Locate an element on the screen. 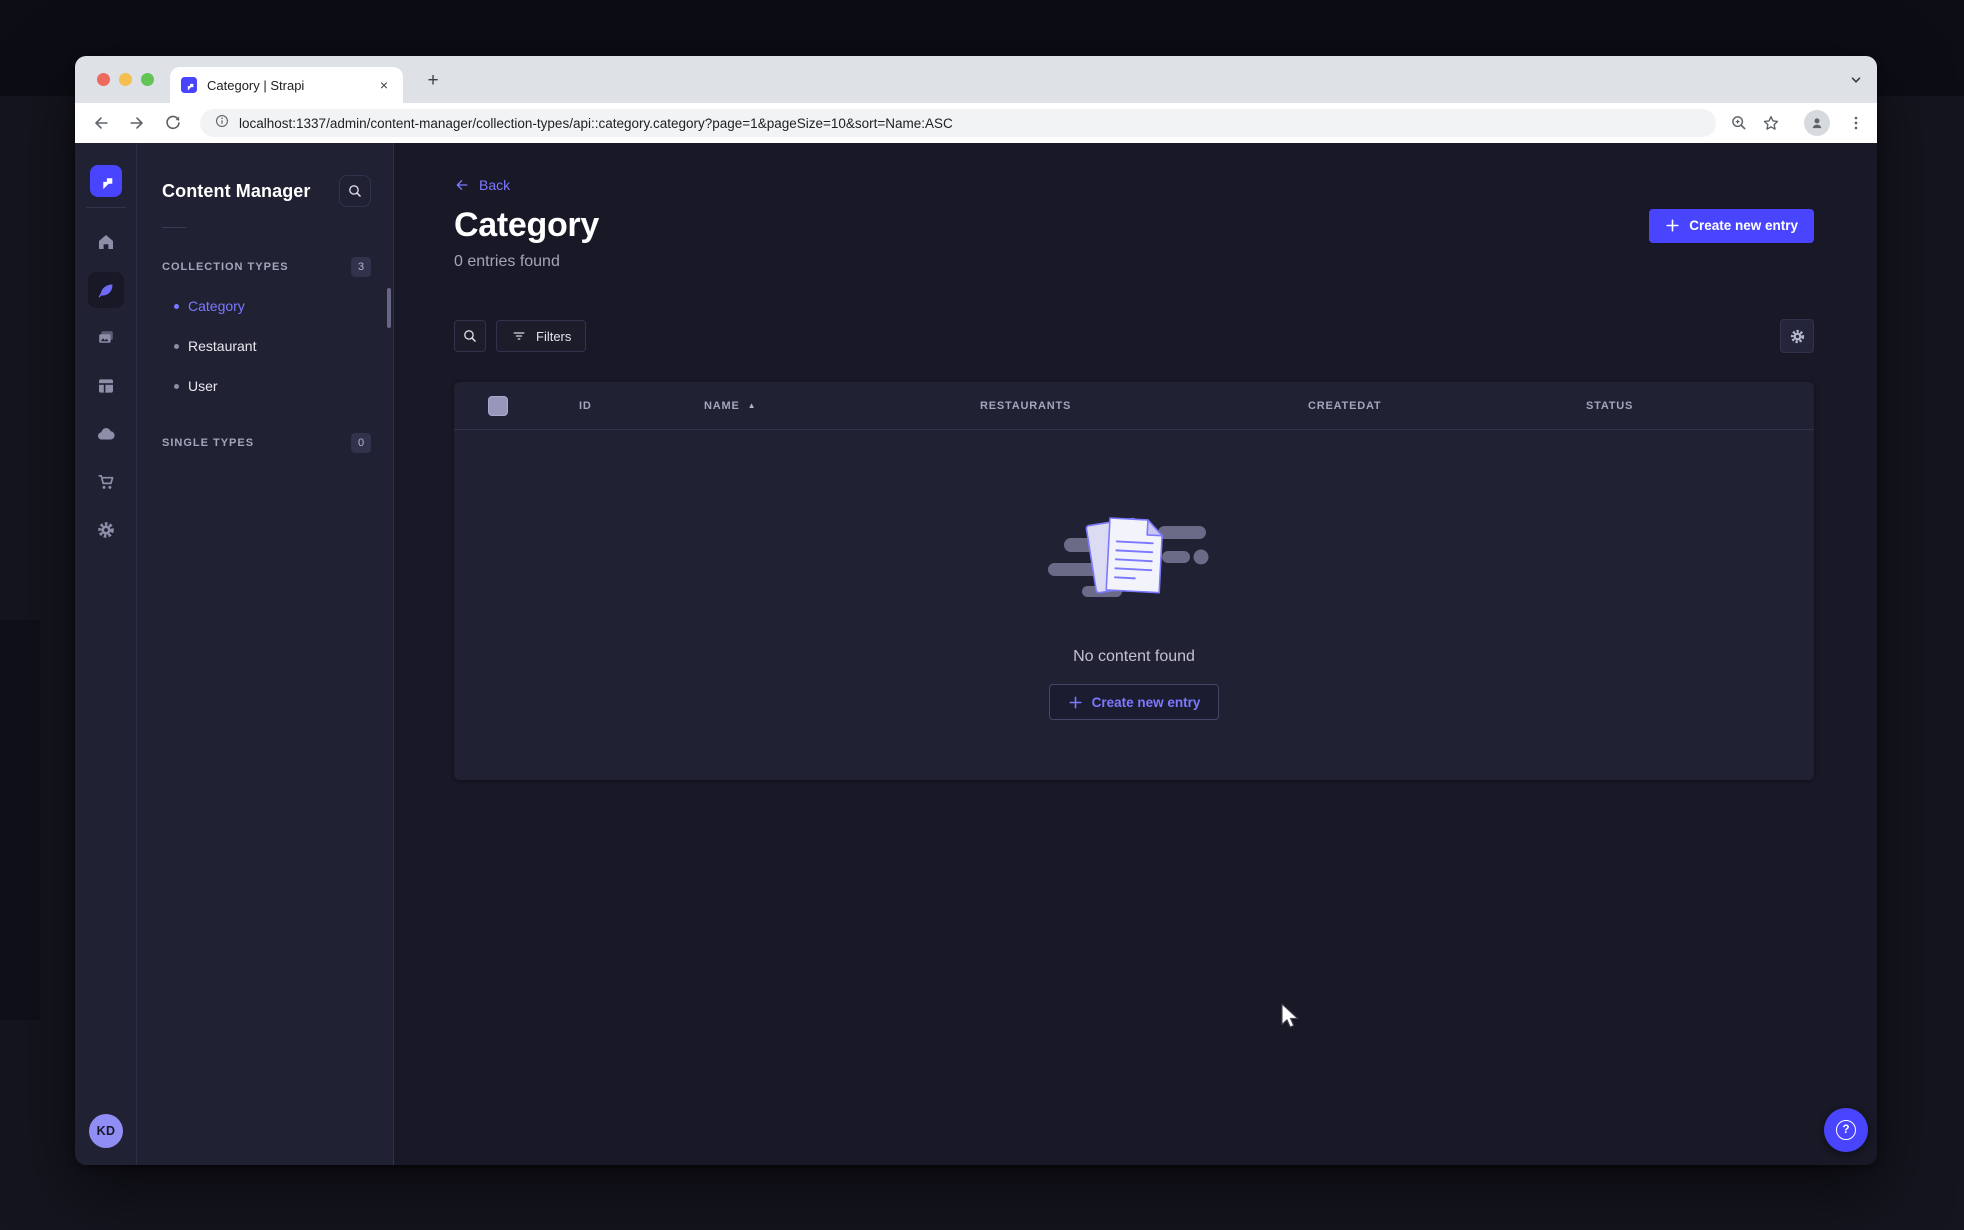  column-header-name: NAME ▲ is located at coordinates (730, 406).